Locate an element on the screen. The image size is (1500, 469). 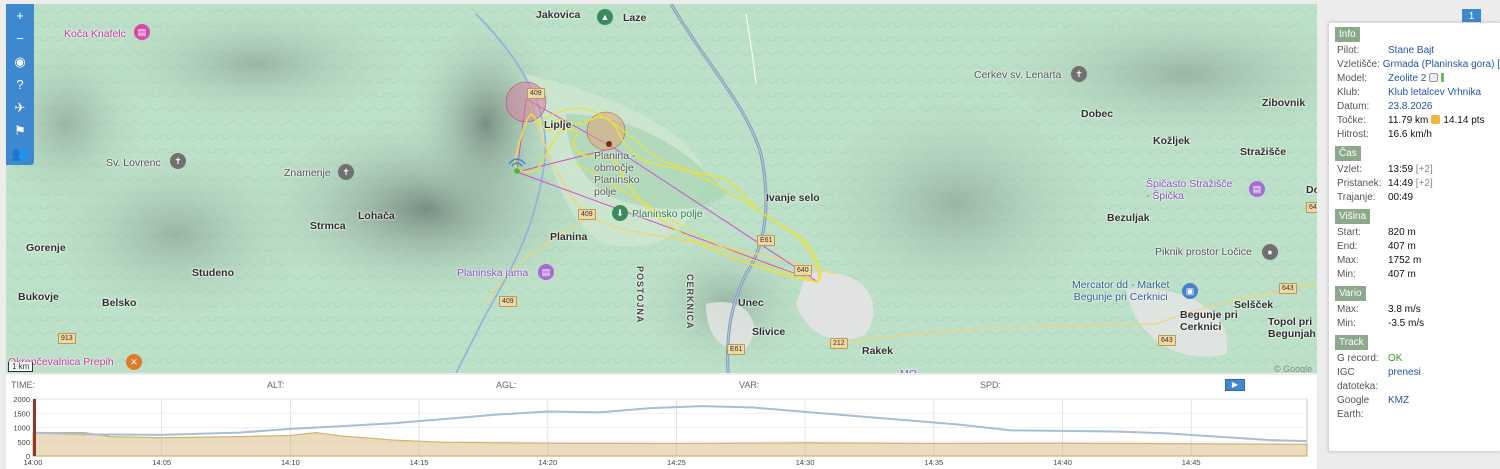
place-label-topol: Topol pri Begunjah is located at coordinates (1292, 328).